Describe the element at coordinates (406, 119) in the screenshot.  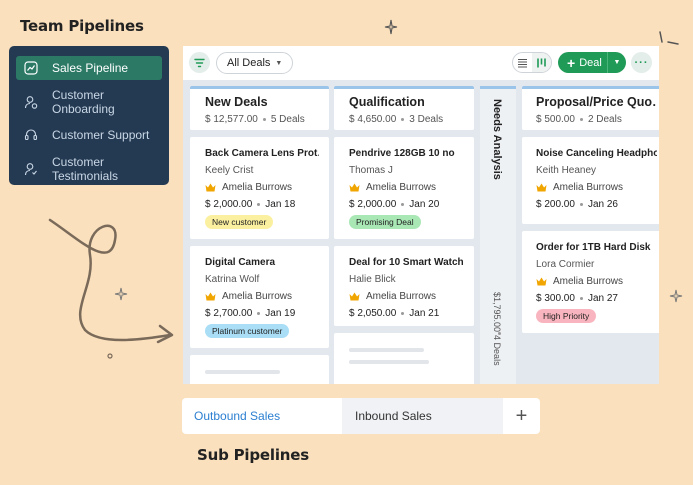
I see `lane-summary: $ 4,650.00 3 Deals` at that location.